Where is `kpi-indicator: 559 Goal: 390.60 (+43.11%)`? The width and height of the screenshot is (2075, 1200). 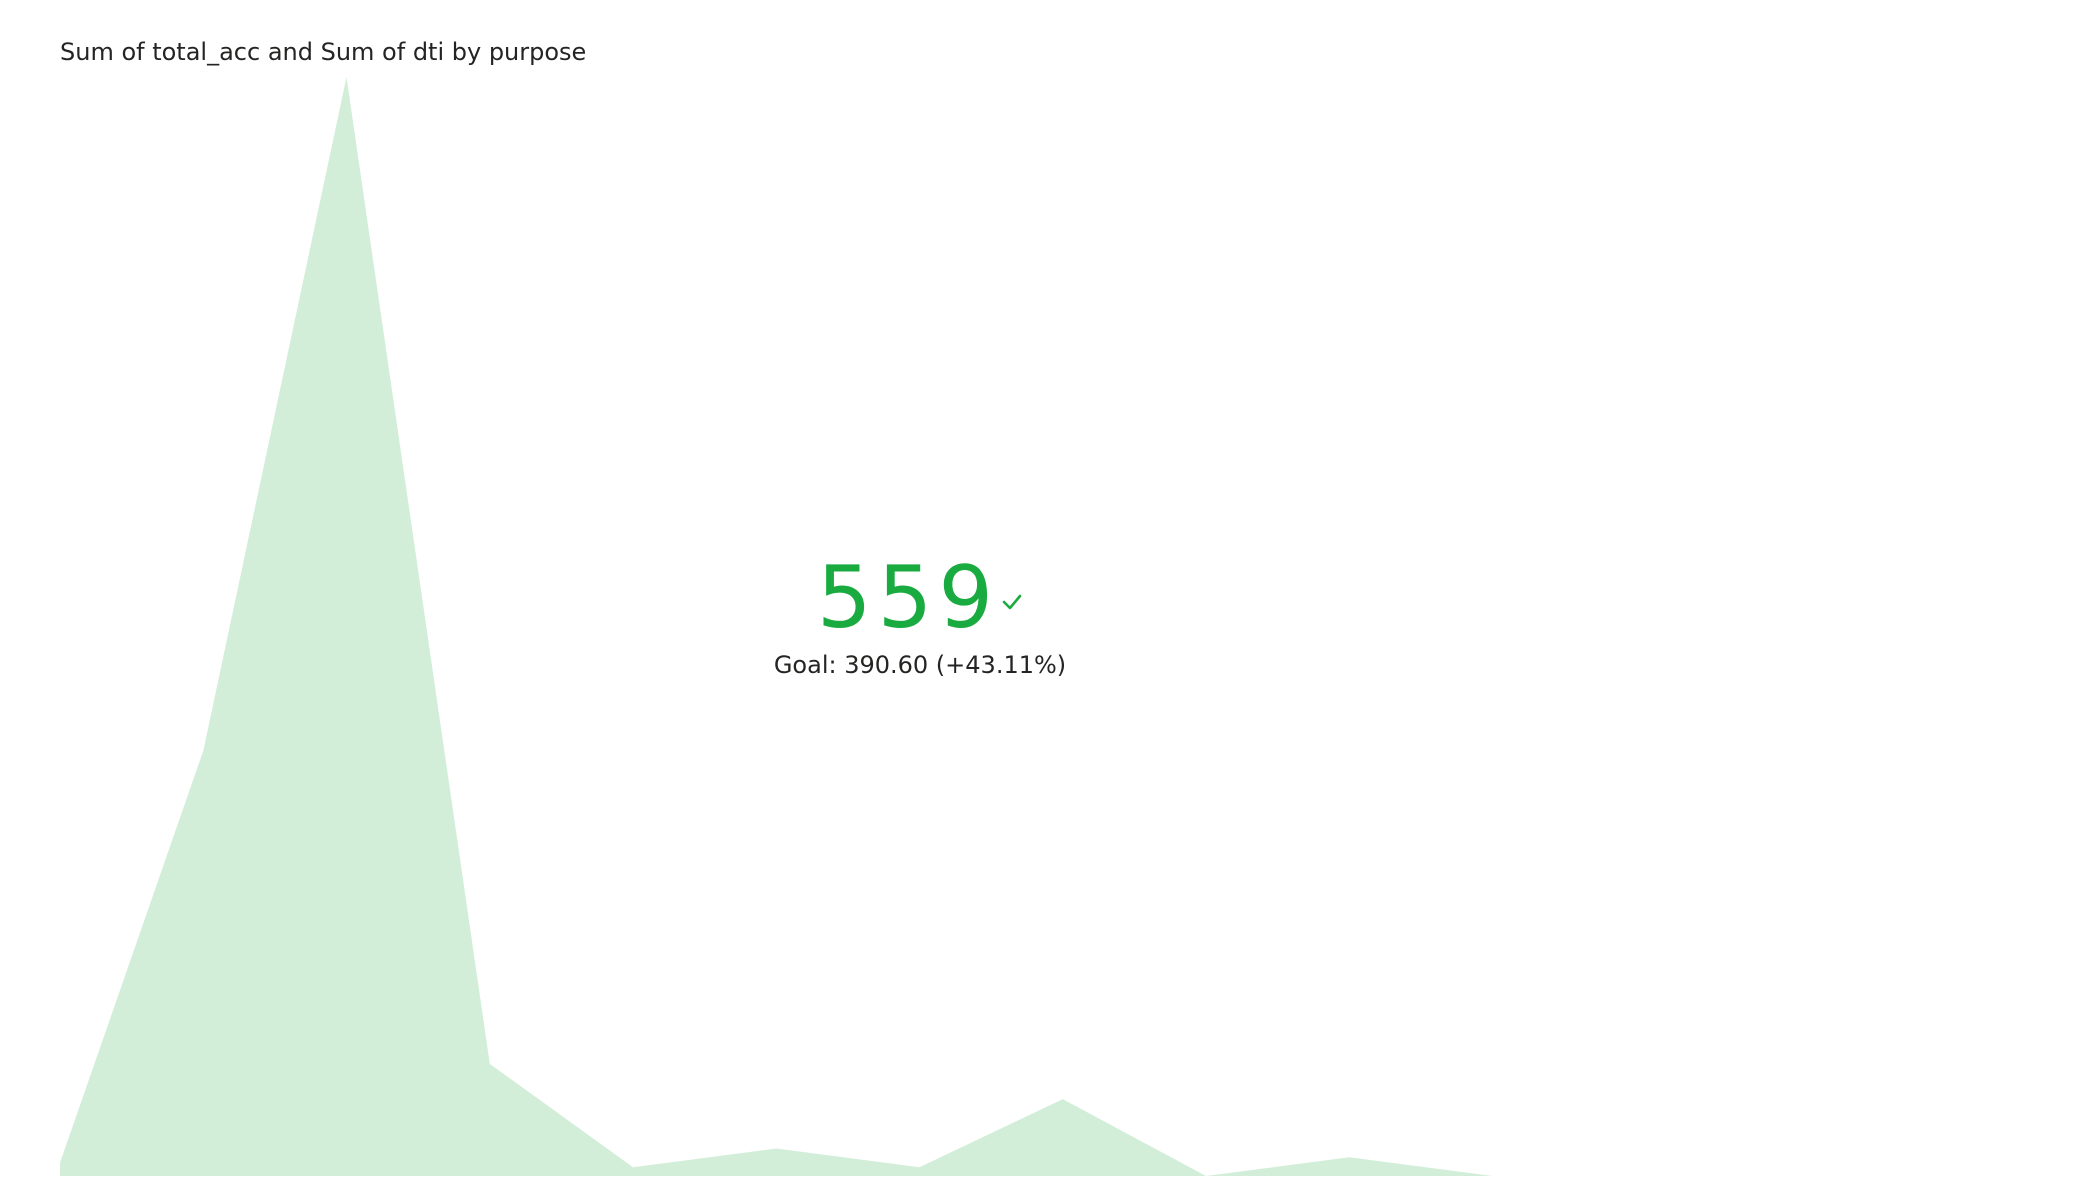 kpi-indicator: 559 Goal: 390.60 (+43.11%) is located at coordinates (920, 617).